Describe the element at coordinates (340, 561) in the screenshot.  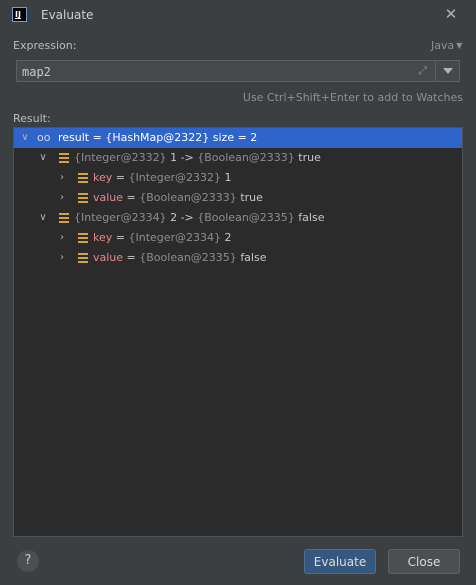
I see `evaluate-button: Evaluate` at that location.